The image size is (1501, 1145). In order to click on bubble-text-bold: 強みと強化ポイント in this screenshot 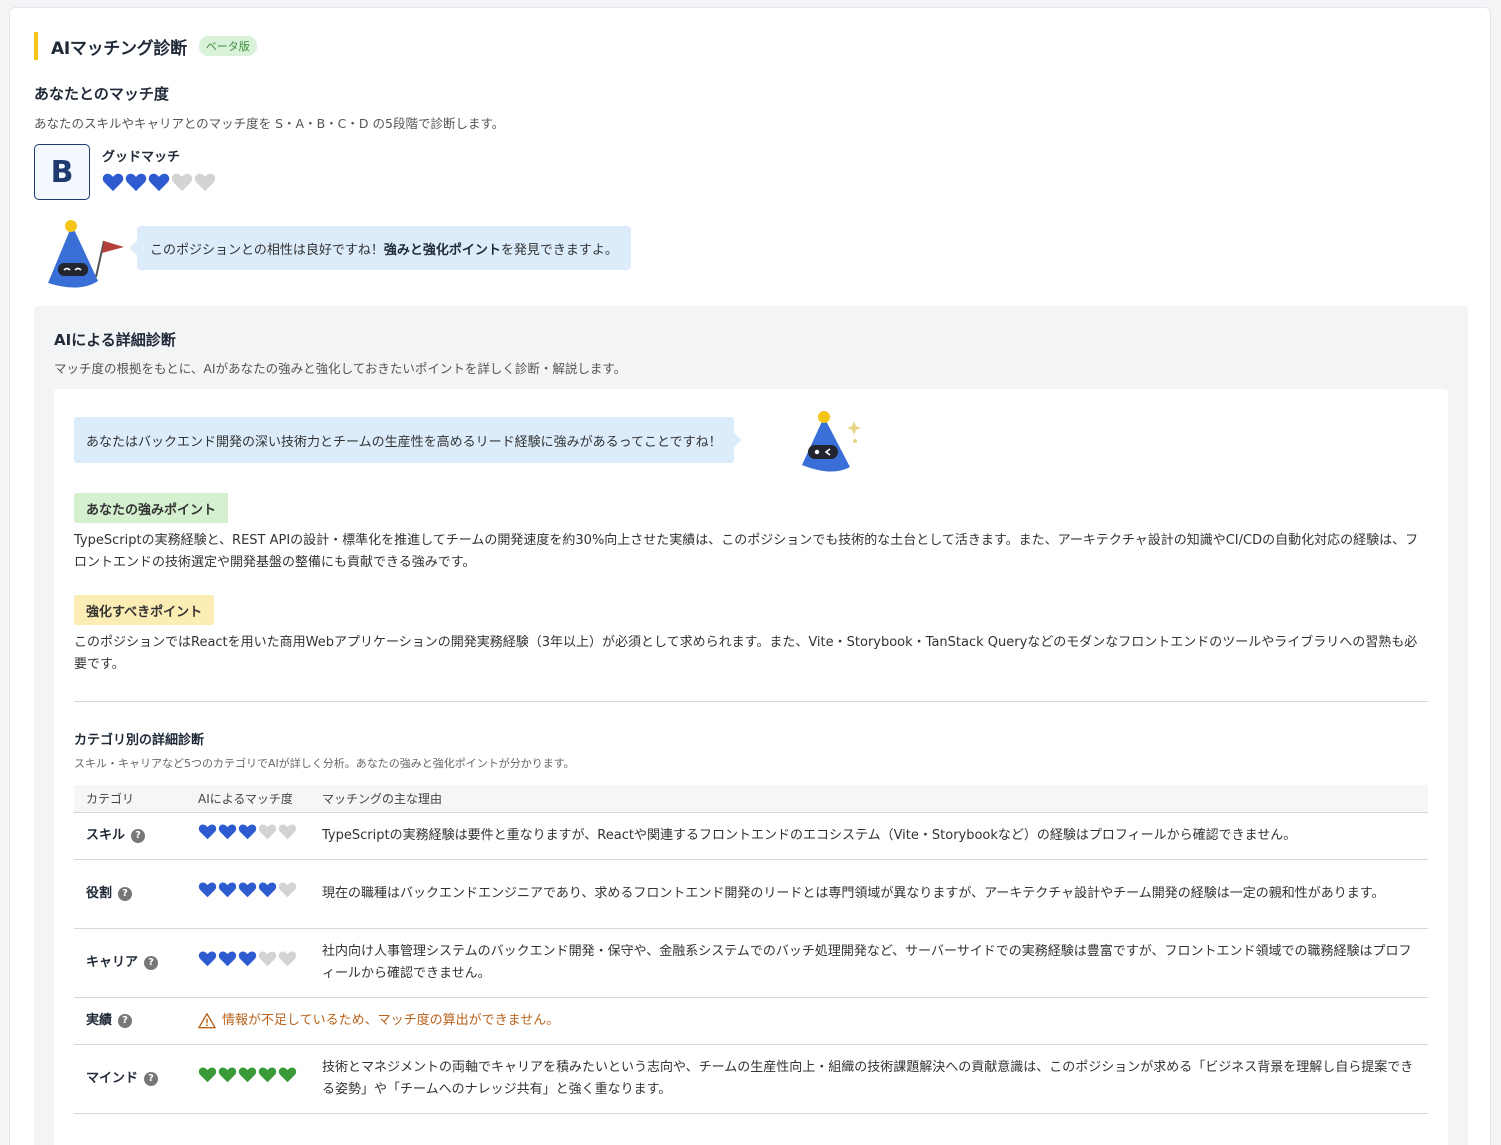, I will do `click(442, 250)`.